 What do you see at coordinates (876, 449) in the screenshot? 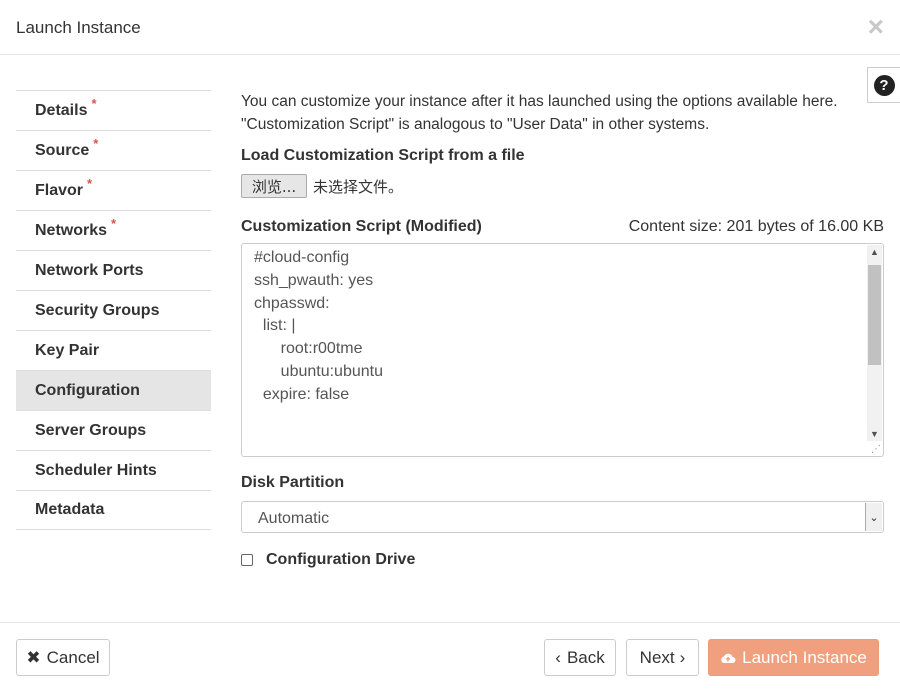
I see `resize-handle-icon: ⋰` at bounding box center [876, 449].